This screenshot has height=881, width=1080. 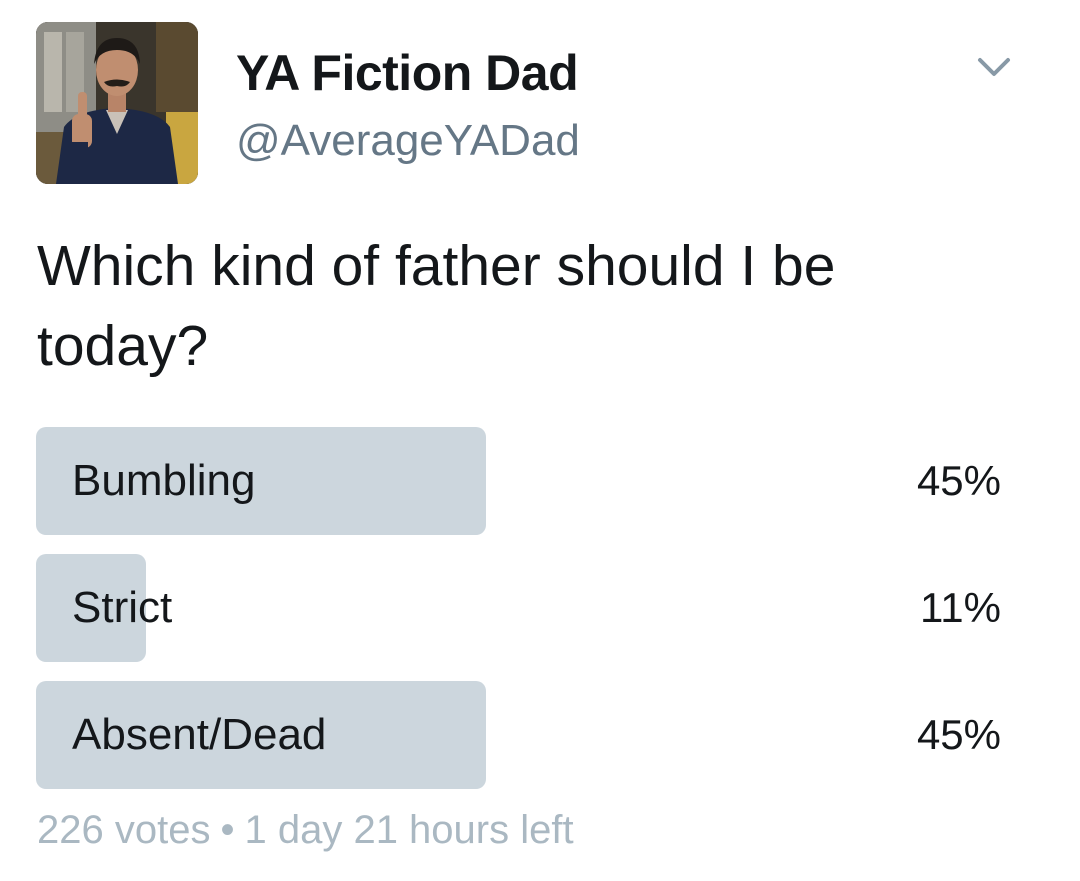 What do you see at coordinates (994, 67) in the screenshot?
I see `chevron-down-icon` at bounding box center [994, 67].